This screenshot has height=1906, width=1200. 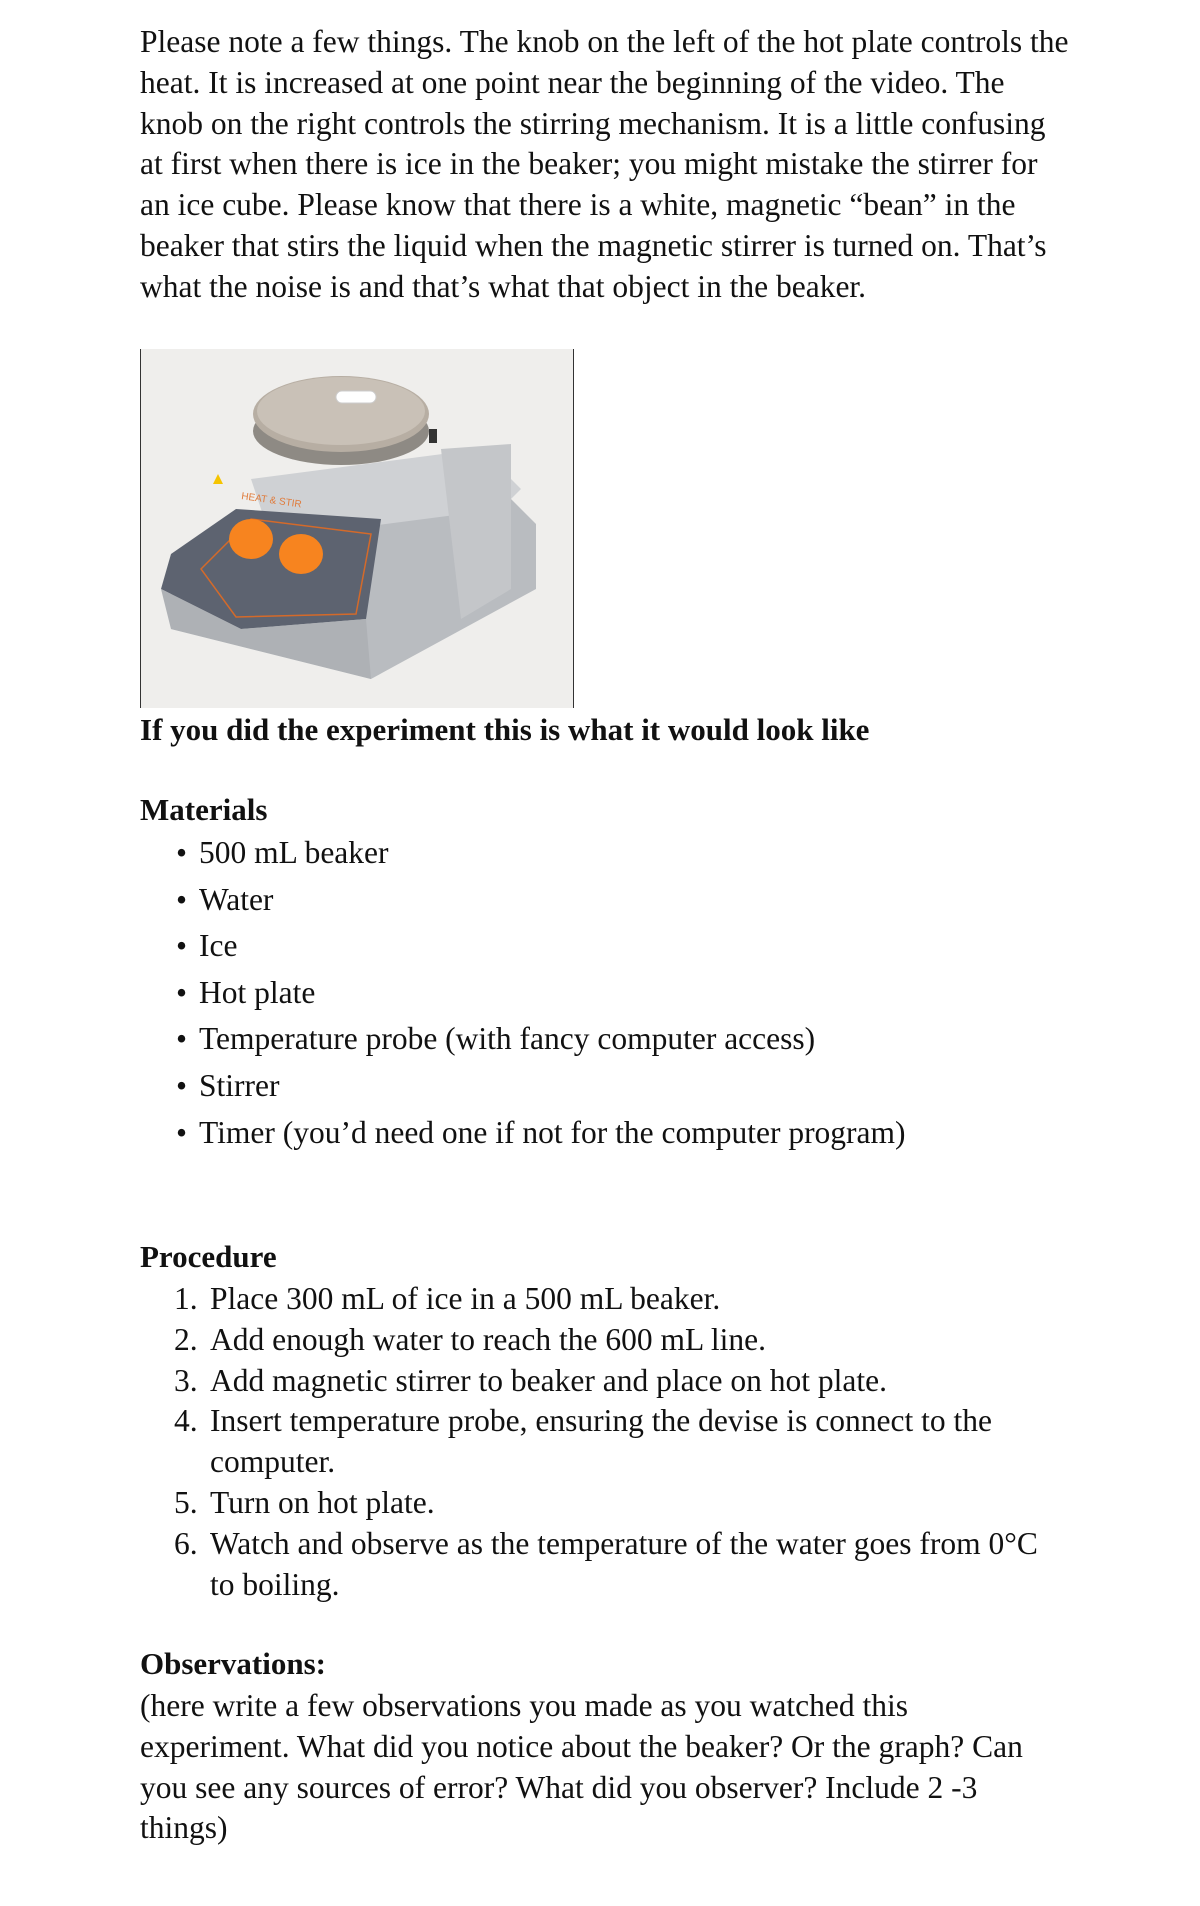 What do you see at coordinates (523, 1088) in the screenshot?
I see `list-item: • Stirrer` at bounding box center [523, 1088].